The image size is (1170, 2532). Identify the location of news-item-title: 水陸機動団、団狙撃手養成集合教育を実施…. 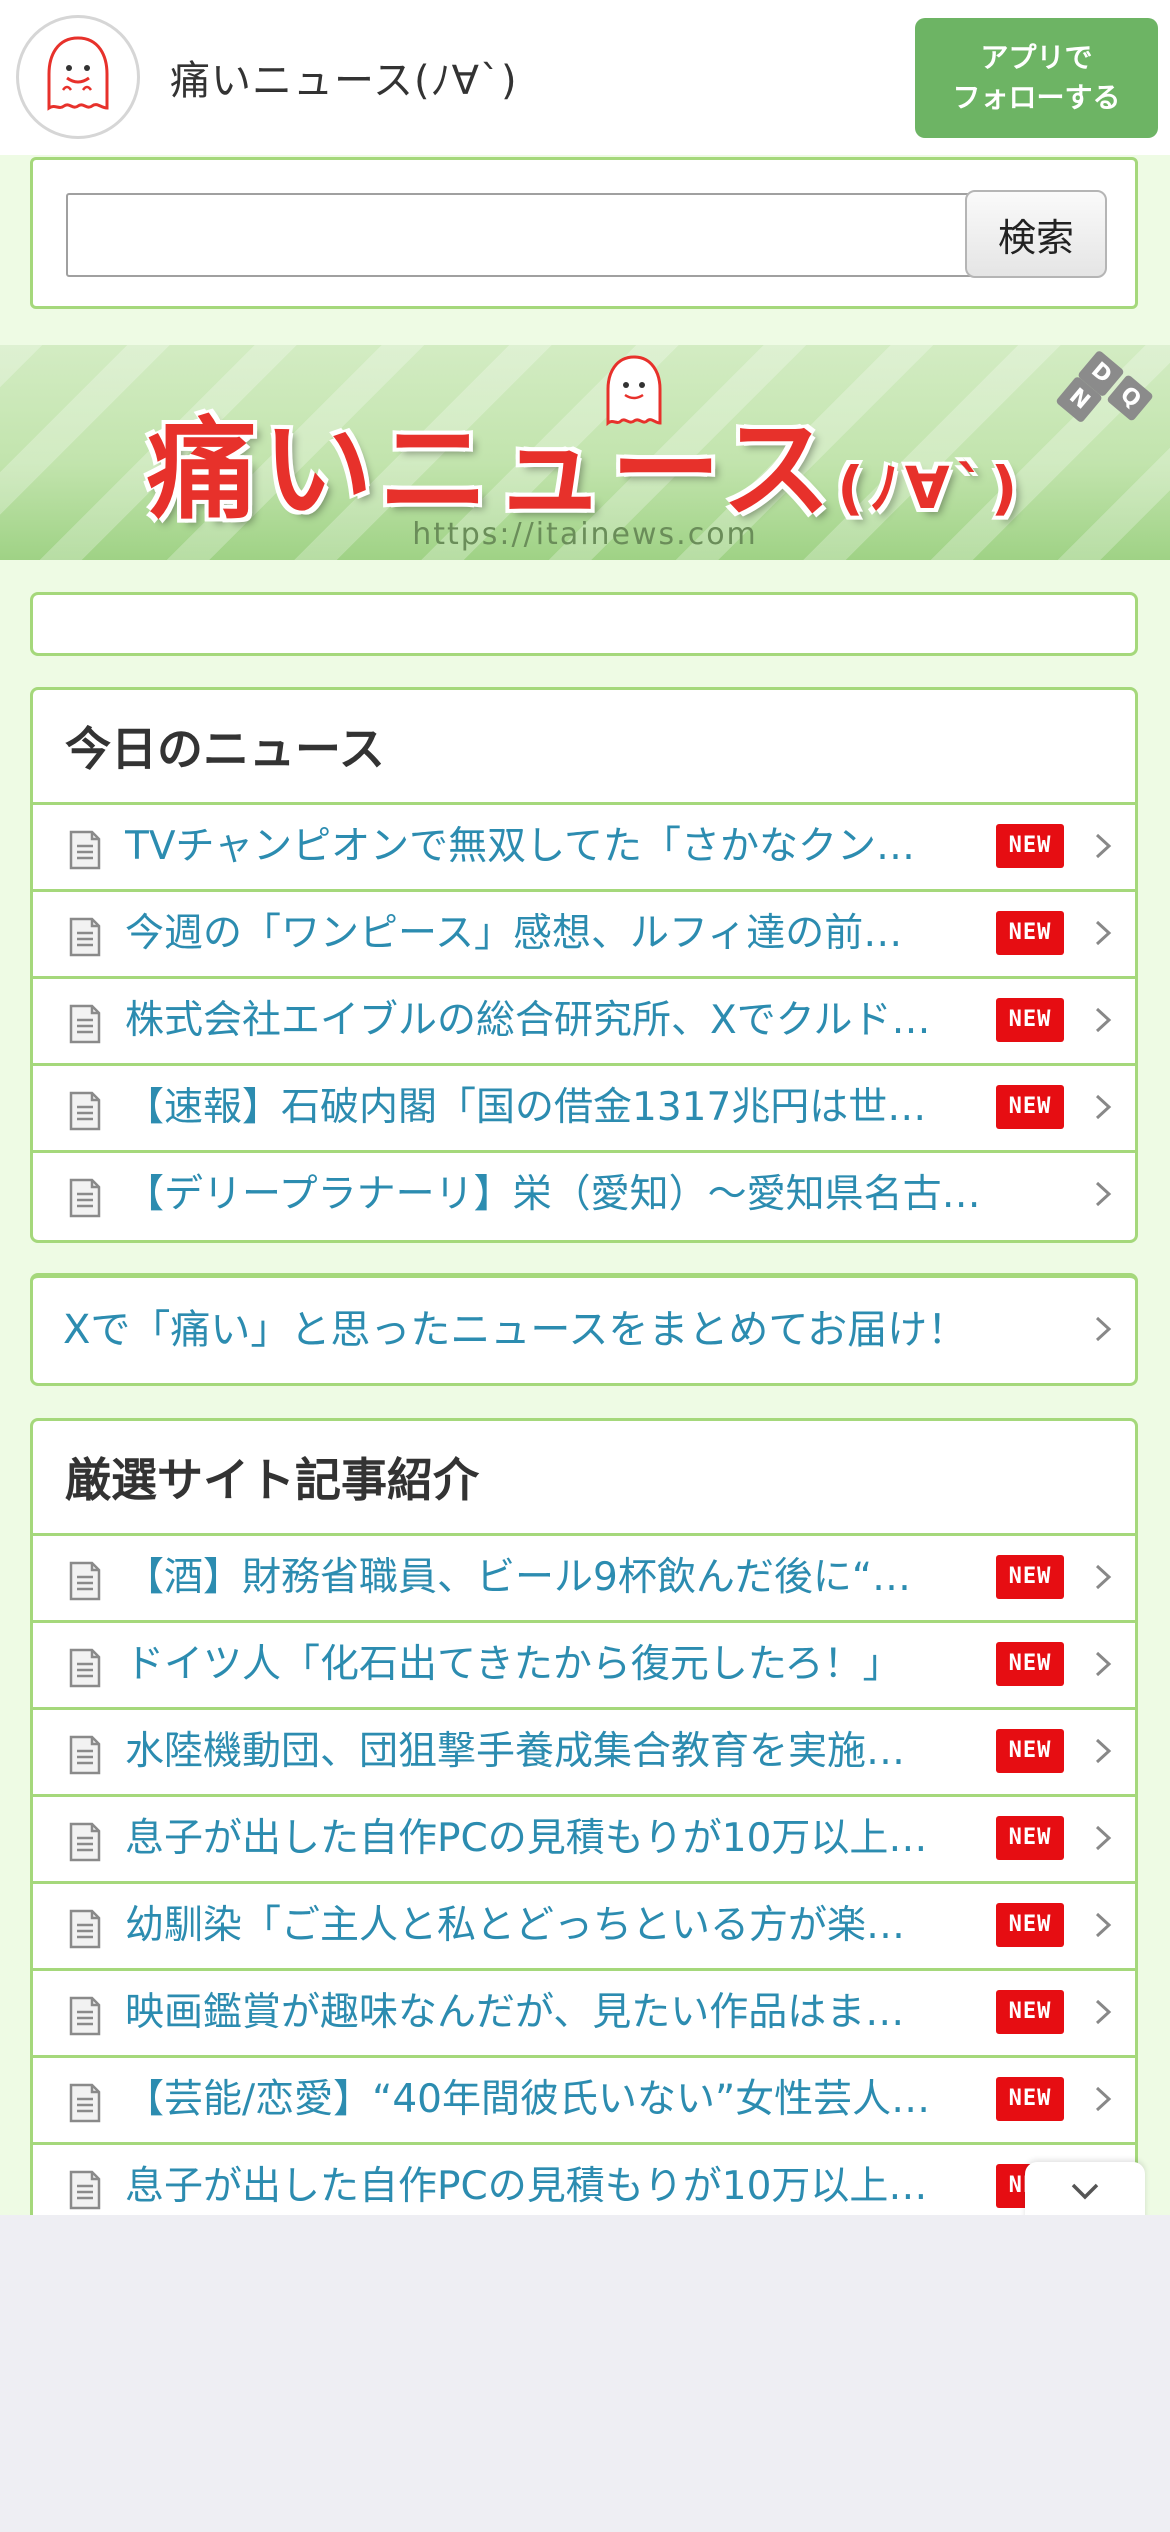
(515, 1751).